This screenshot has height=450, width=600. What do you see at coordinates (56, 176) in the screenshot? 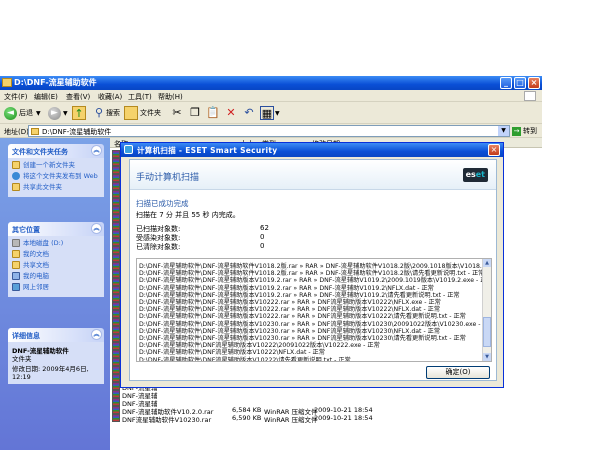
I see `task-publish-web: 将这个文件夹发布到 Web` at bounding box center [56, 176].